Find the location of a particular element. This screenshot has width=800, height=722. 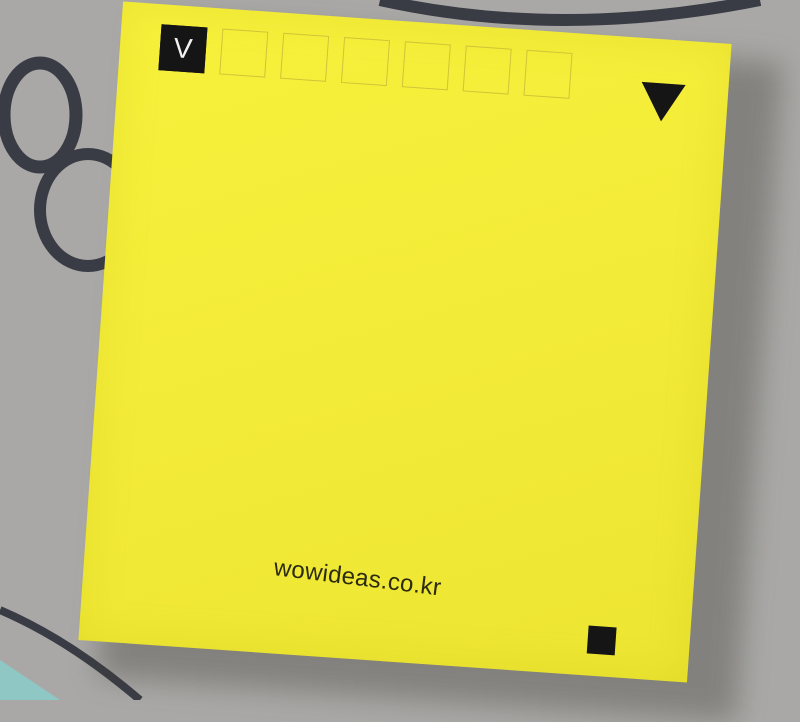

corner-square-mark is located at coordinates (601, 640).